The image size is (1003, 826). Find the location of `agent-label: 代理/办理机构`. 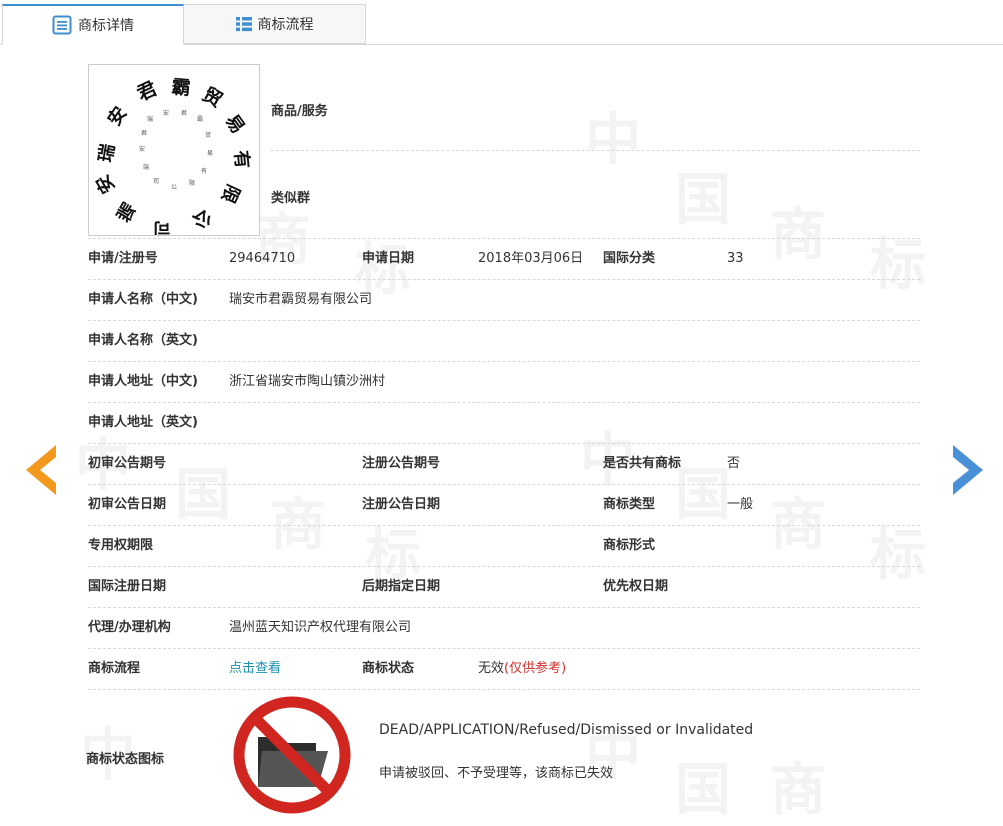

agent-label: 代理/办理机构 is located at coordinates (129, 627).